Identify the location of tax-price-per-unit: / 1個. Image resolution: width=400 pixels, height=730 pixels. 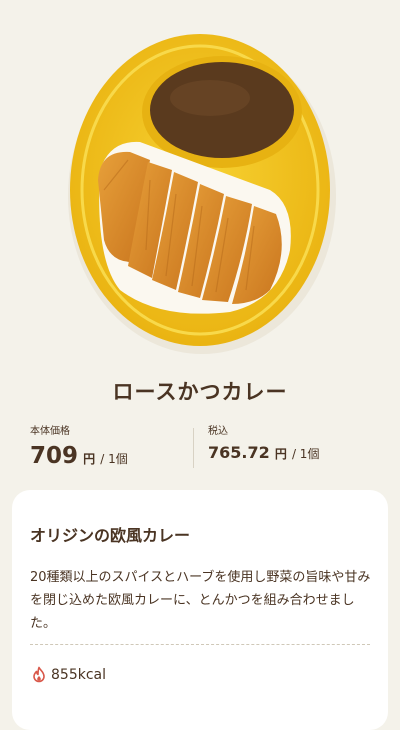
(305, 454).